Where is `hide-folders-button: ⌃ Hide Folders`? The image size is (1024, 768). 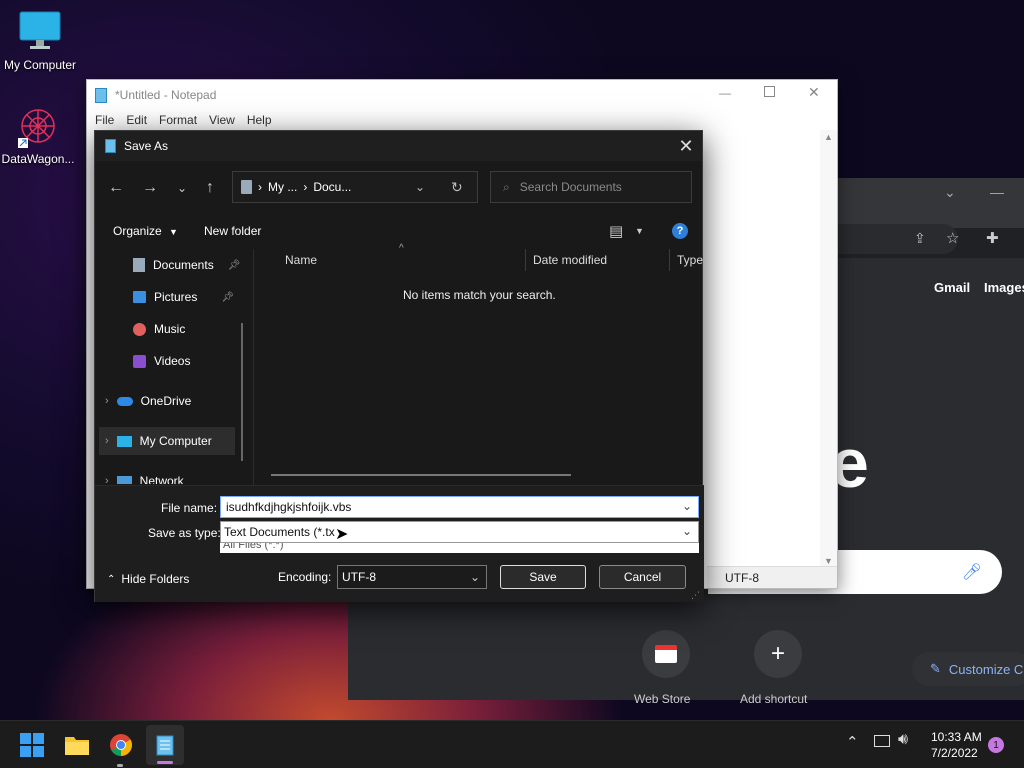 hide-folders-button: ⌃ Hide Folders is located at coordinates (148, 579).